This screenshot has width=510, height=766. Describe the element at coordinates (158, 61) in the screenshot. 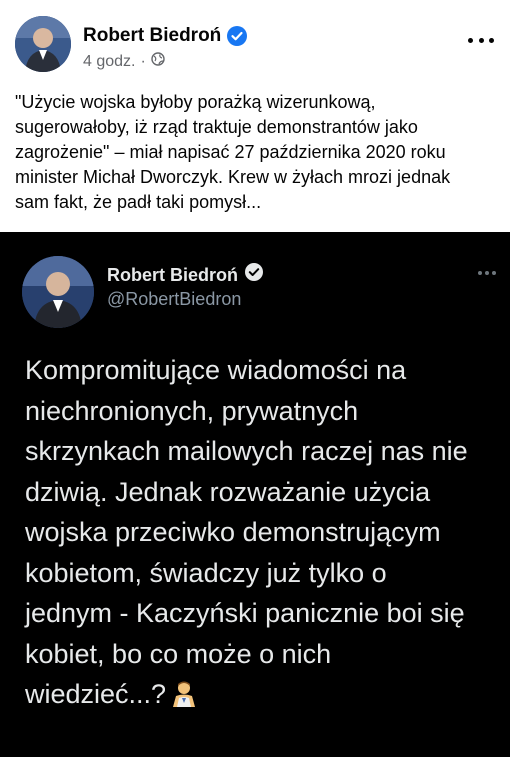

I see `globe-icon` at that location.